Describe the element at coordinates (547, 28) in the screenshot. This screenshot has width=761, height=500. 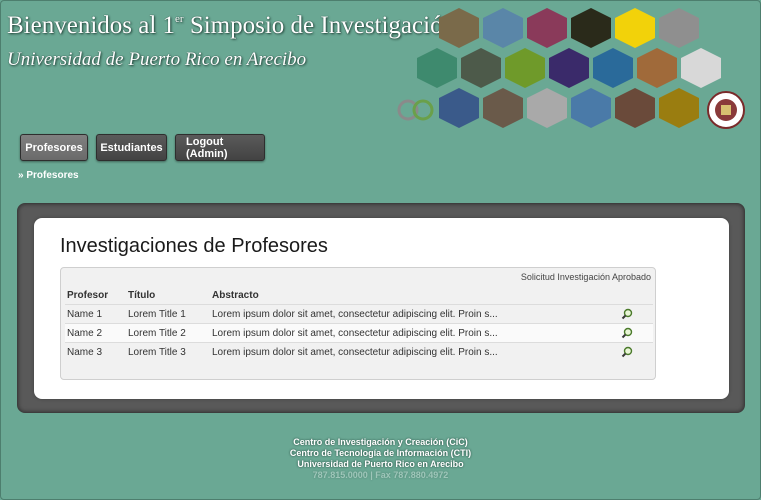
I see `hex-photo-lab` at that location.